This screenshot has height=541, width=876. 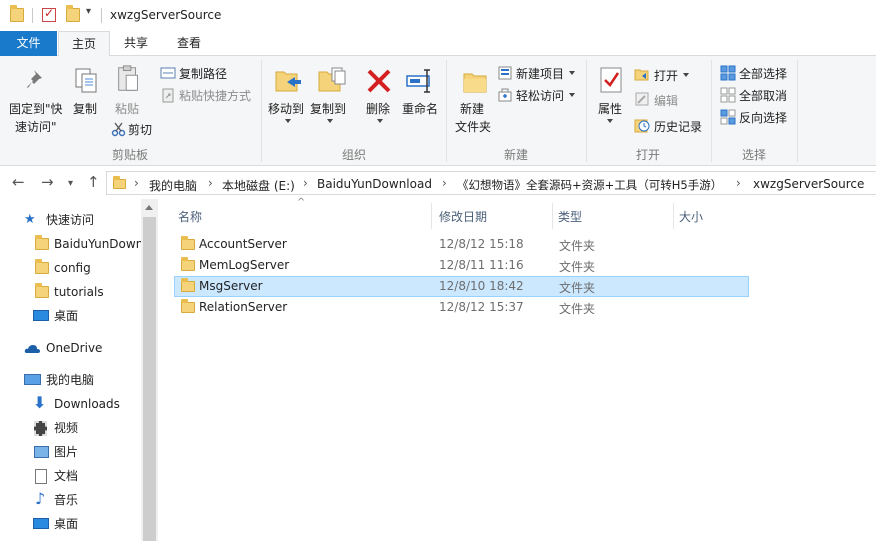 I want to click on divider, so click(x=32, y=15).